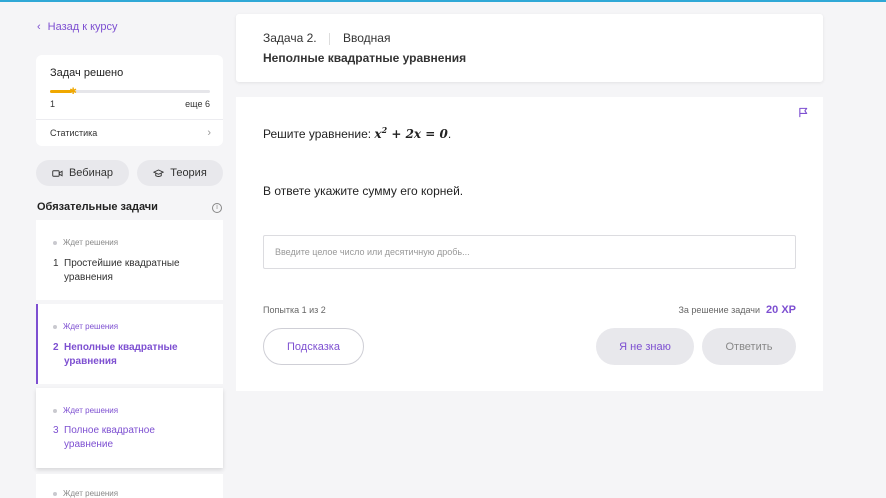 The image size is (886, 498). Describe the element at coordinates (529, 252) in the screenshot. I see `answer-input` at that location.